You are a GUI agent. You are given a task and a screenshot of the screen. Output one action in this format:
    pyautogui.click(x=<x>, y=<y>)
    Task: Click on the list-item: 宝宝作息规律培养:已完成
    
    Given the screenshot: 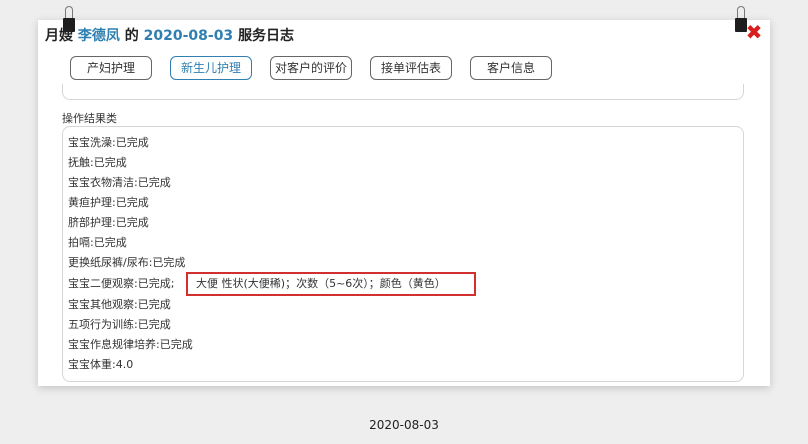 What is the action you would take?
    pyautogui.click(x=130, y=344)
    